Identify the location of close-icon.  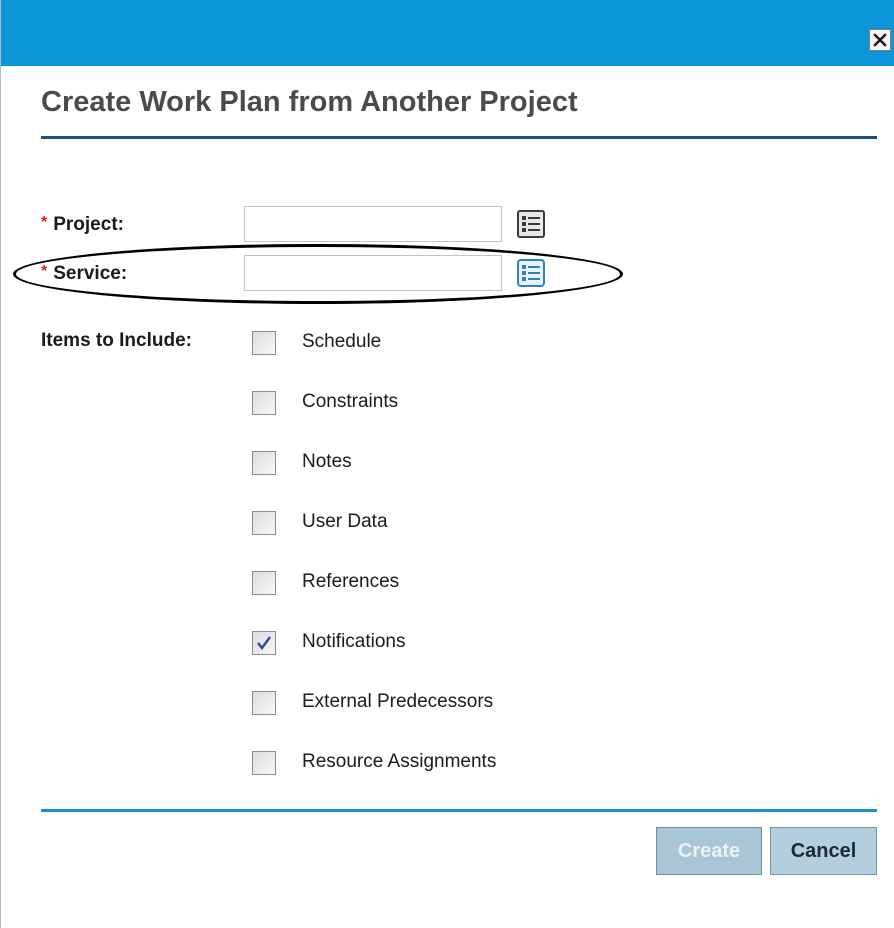
(880, 40).